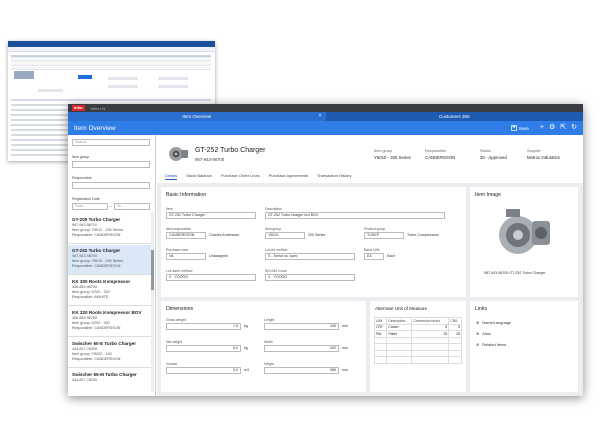 The image size is (600, 448). Describe the element at coordinates (481, 309) in the screenshot. I see `panel-title: Links` at that location.